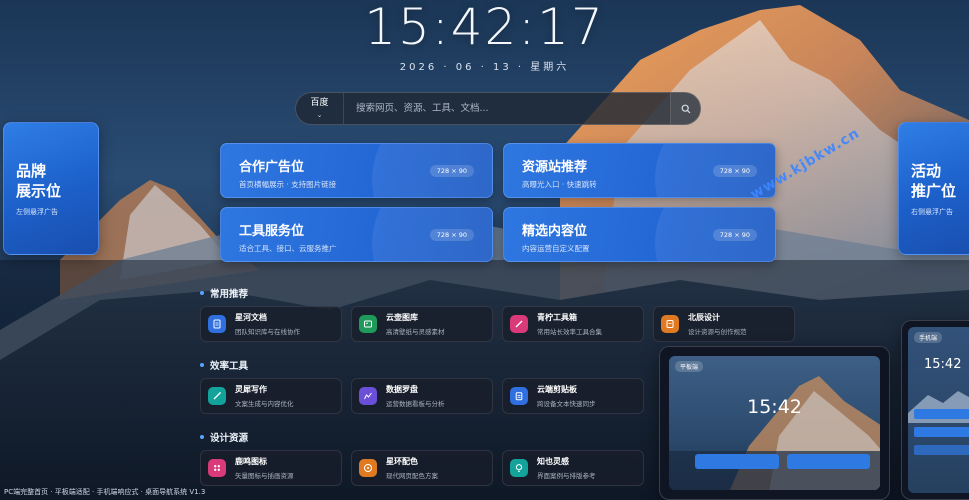  I want to click on tool-card: 灵犀写作 文案生成与内容优化, so click(271, 396).